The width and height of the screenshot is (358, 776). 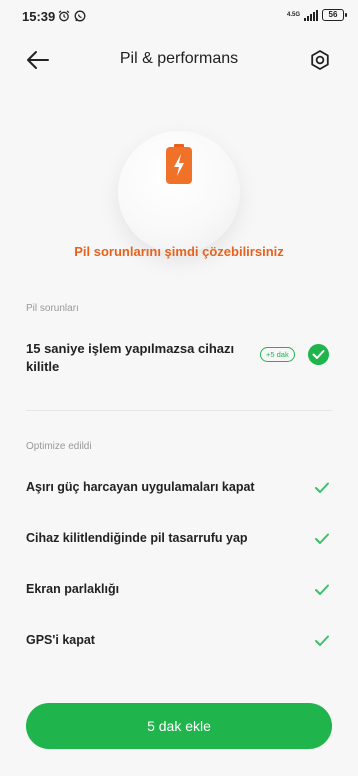 What do you see at coordinates (334, 15) in the screenshot?
I see `battery-status-icon: 56` at bounding box center [334, 15].